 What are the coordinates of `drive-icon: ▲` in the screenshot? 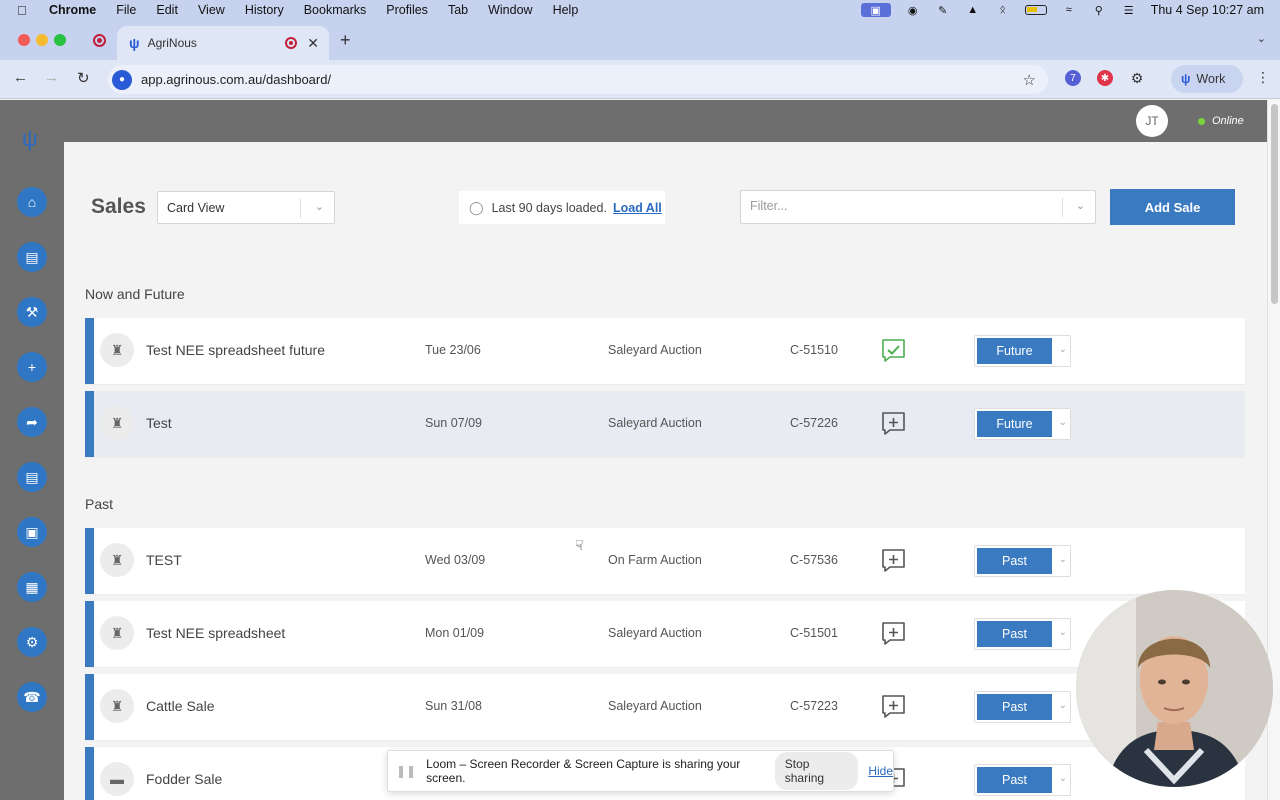 It's located at (973, 10).